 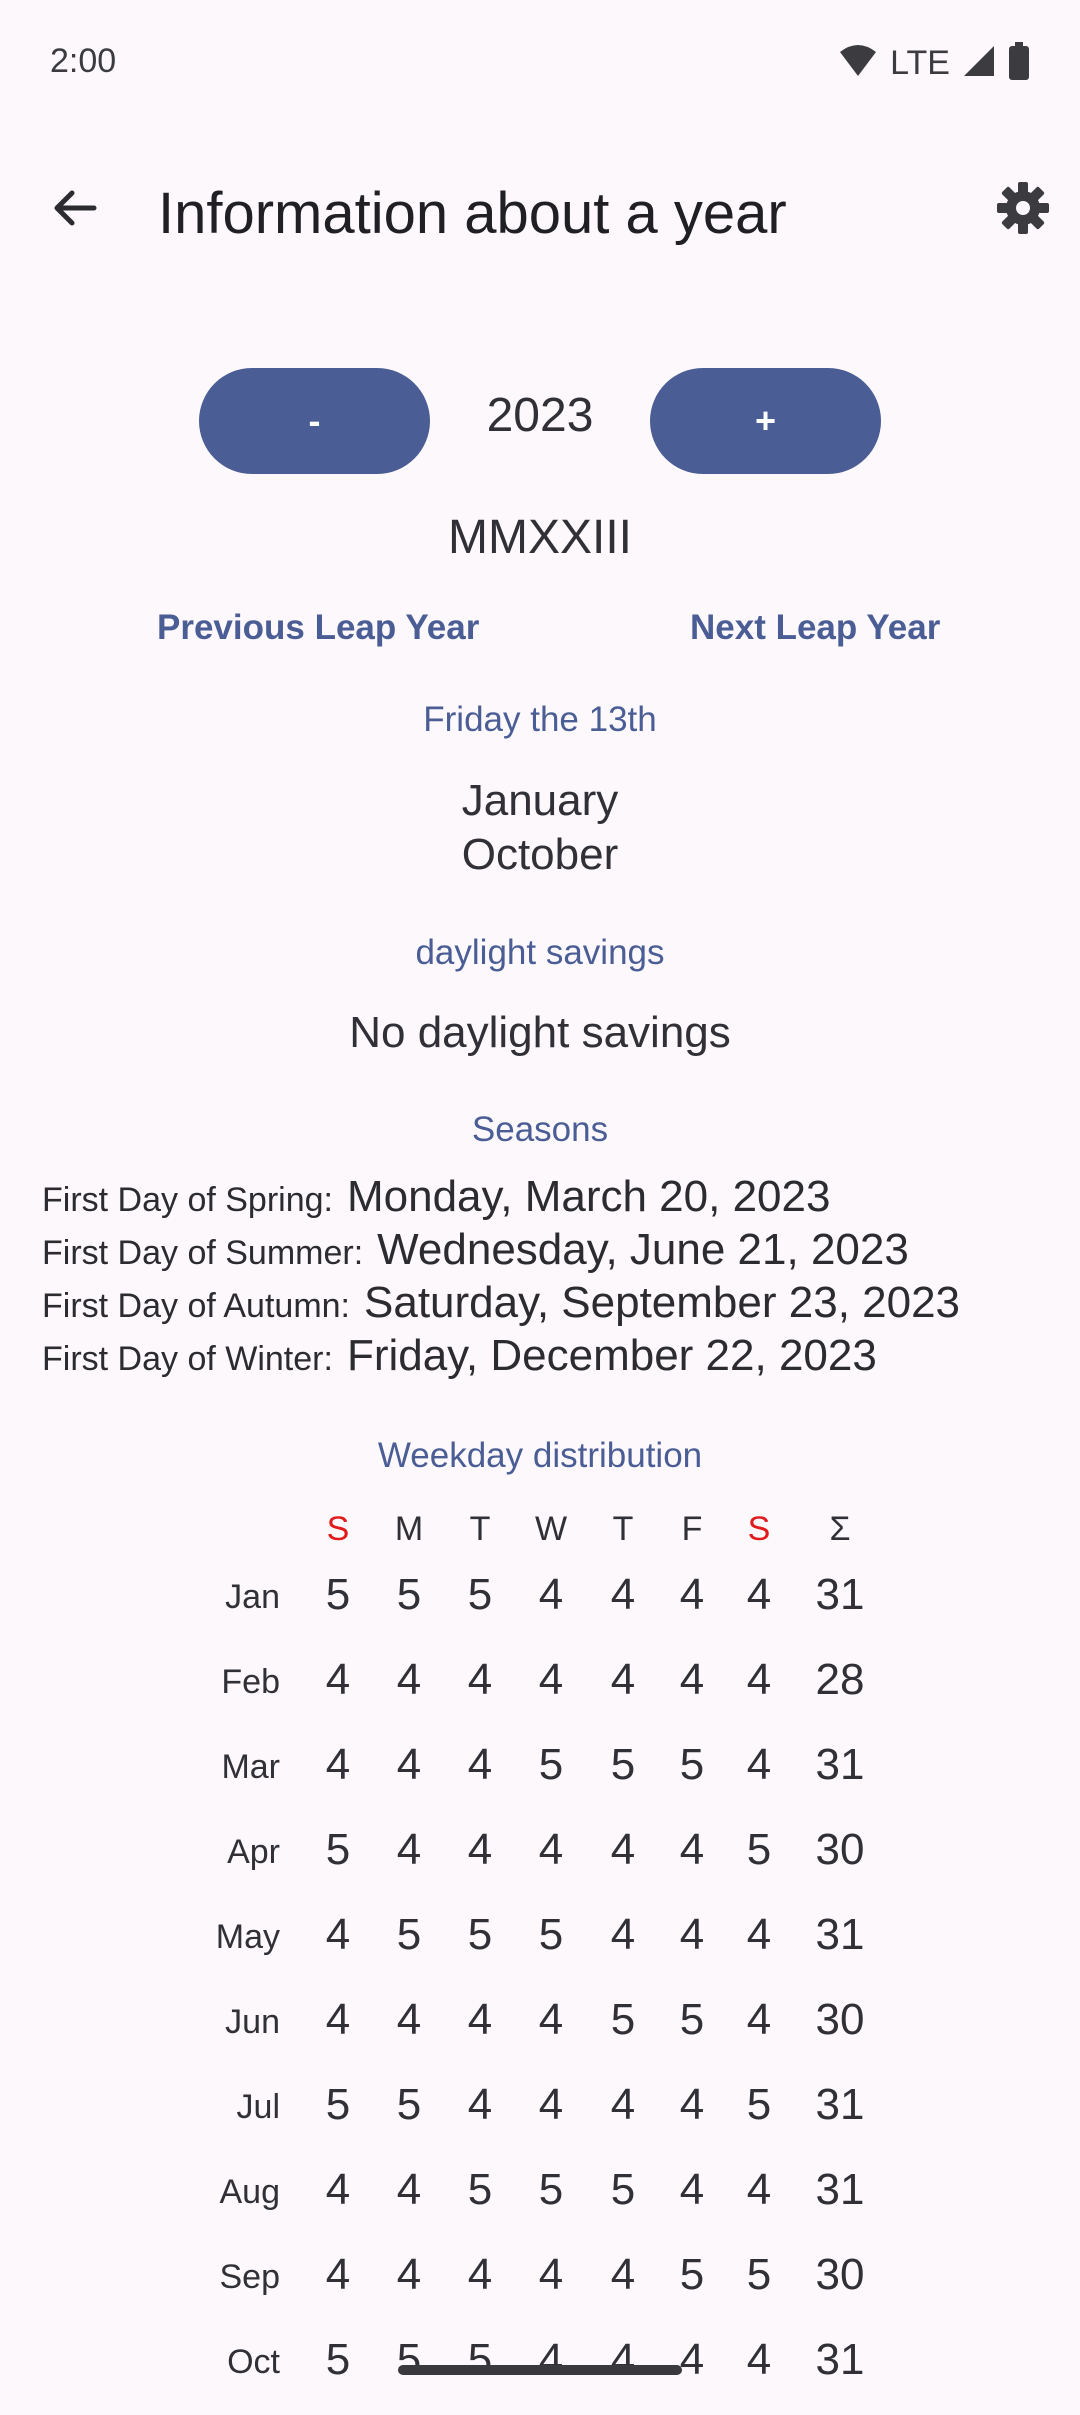 What do you see at coordinates (540, 2035) in the screenshot?
I see `table-row: Jun 4 4 4 4 5 5 4 30` at bounding box center [540, 2035].